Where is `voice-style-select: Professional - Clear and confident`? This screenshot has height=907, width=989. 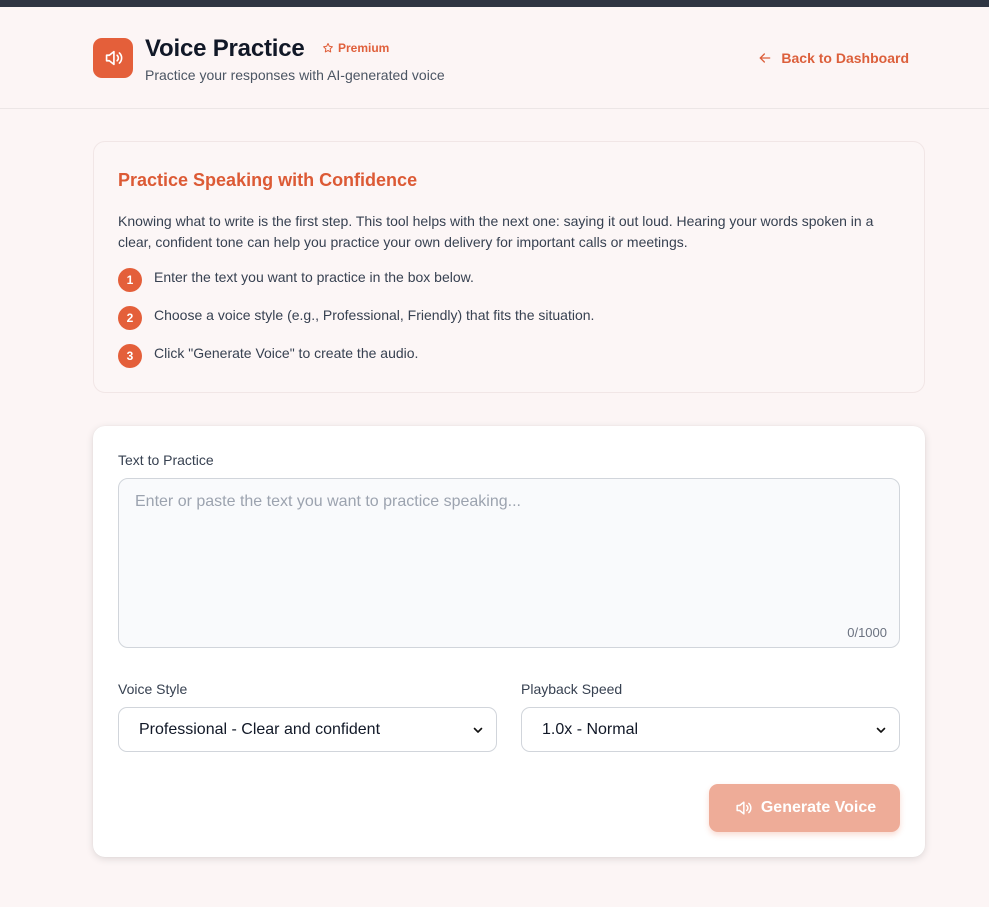
voice-style-select: Professional - Clear and confident is located at coordinates (307, 729).